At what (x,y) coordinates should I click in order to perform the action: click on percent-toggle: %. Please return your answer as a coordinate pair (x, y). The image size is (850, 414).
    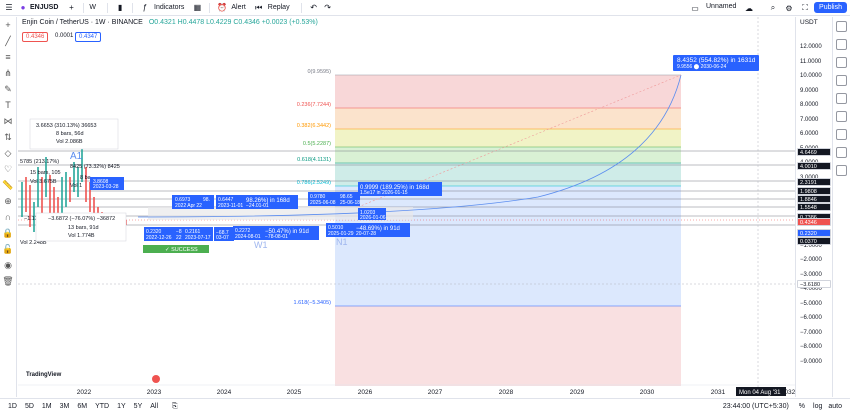
    Looking at the image, I should click on (802, 406).